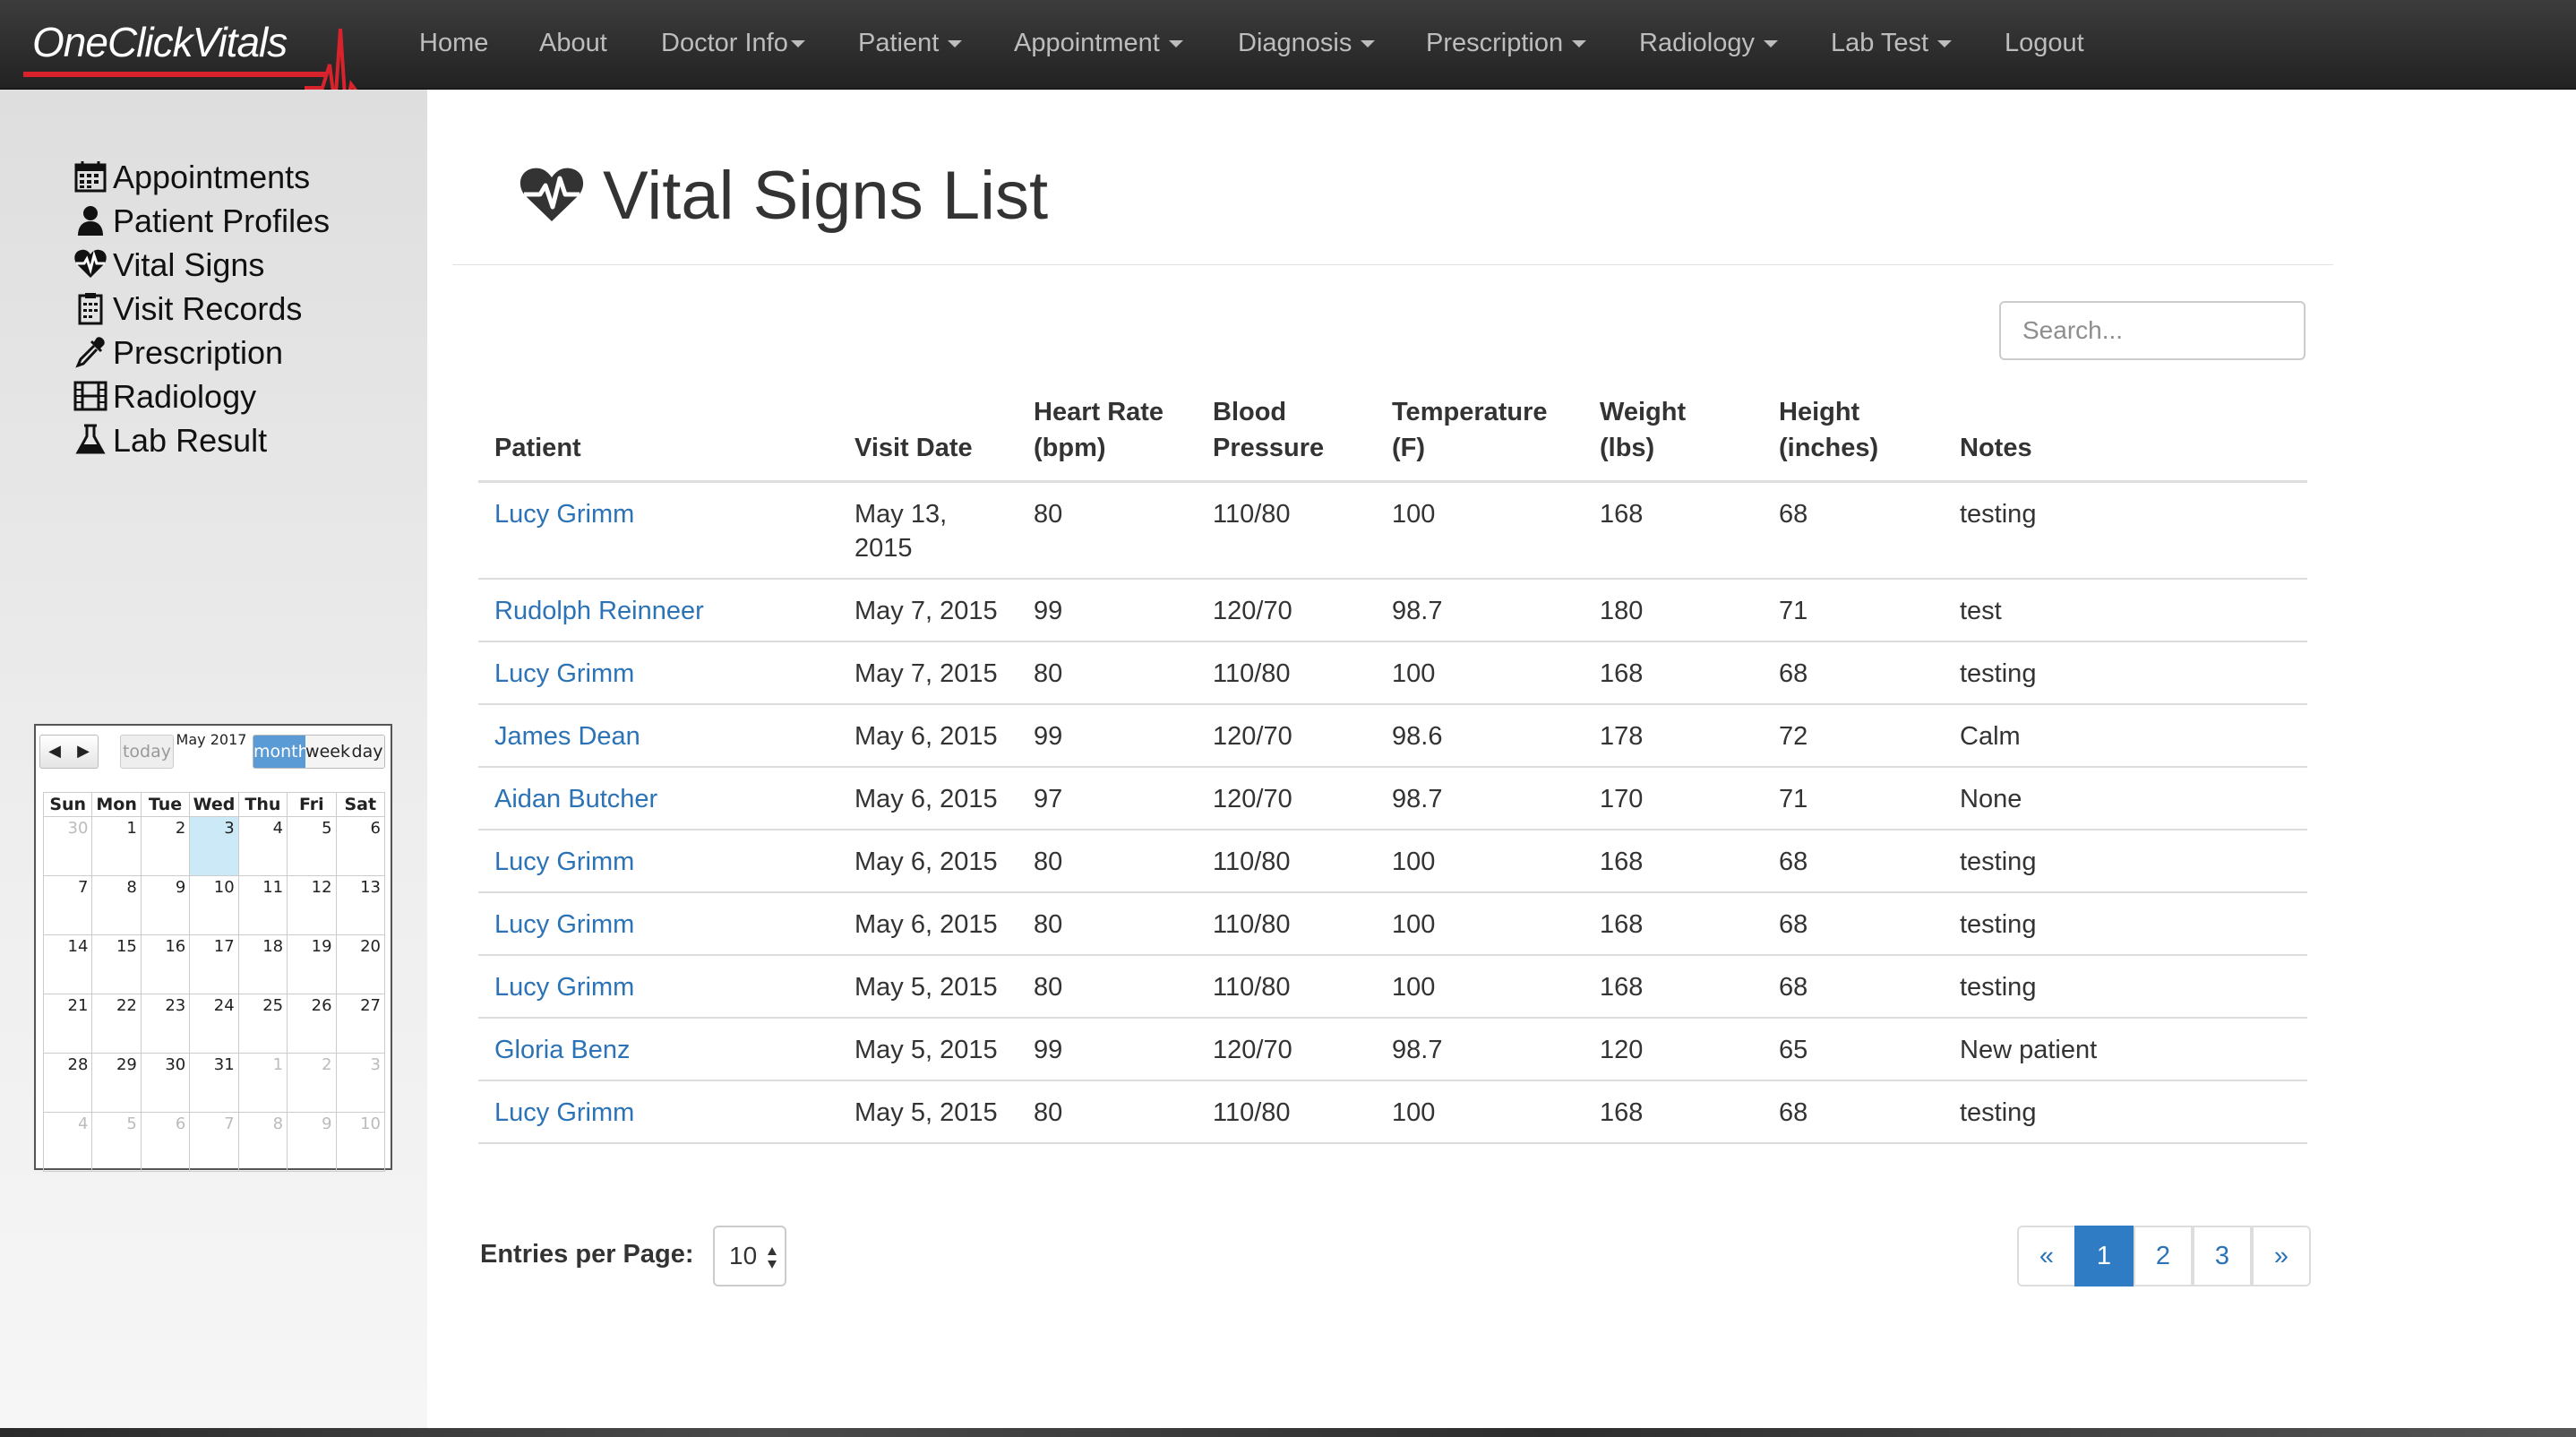 Image resolution: width=2576 pixels, height=1437 pixels. What do you see at coordinates (262, 964) in the screenshot?
I see `calendar-day: 18` at bounding box center [262, 964].